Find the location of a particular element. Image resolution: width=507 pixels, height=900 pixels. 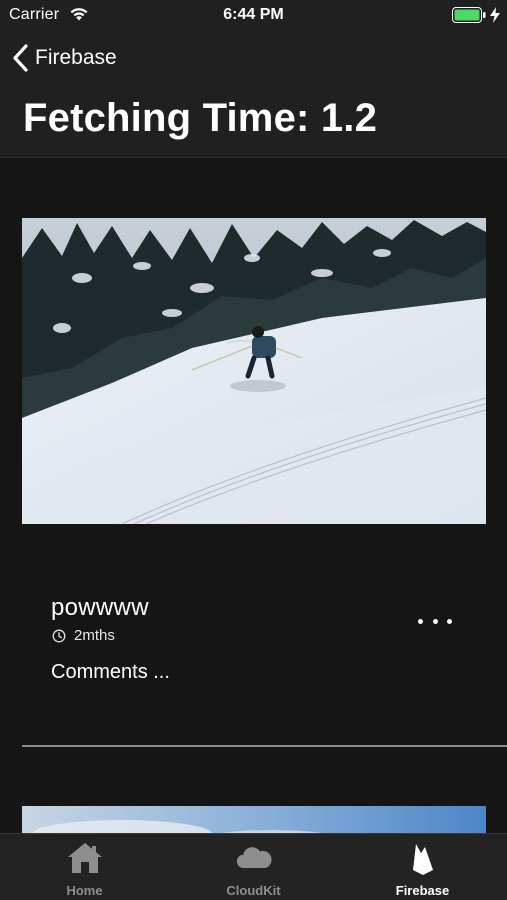

tab-cloudkit: CloudKit is located at coordinates (253, 867).